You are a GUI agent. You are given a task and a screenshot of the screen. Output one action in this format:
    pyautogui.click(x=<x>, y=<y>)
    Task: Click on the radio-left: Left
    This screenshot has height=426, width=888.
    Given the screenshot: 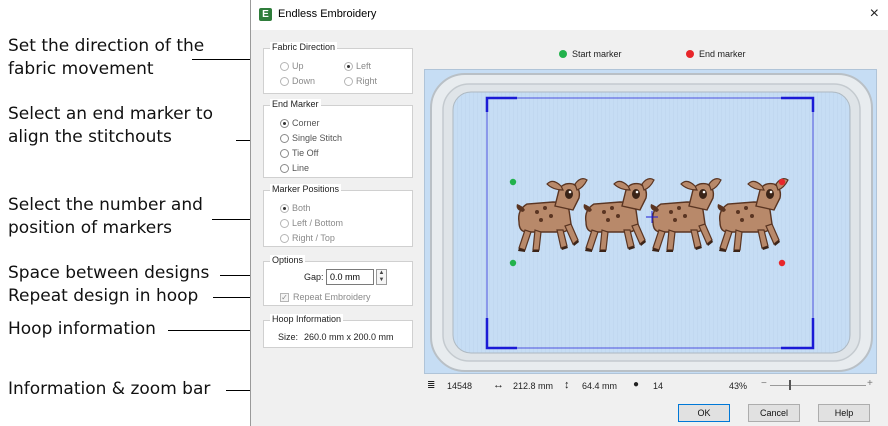 What is the action you would take?
    pyautogui.click(x=357, y=66)
    